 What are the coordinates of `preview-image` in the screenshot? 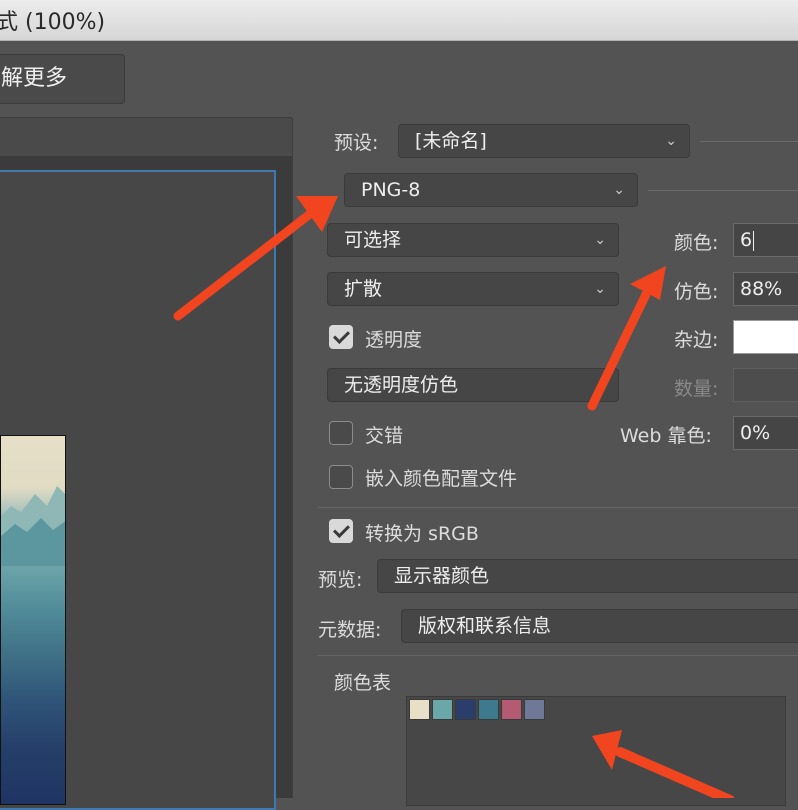 It's located at (33, 620).